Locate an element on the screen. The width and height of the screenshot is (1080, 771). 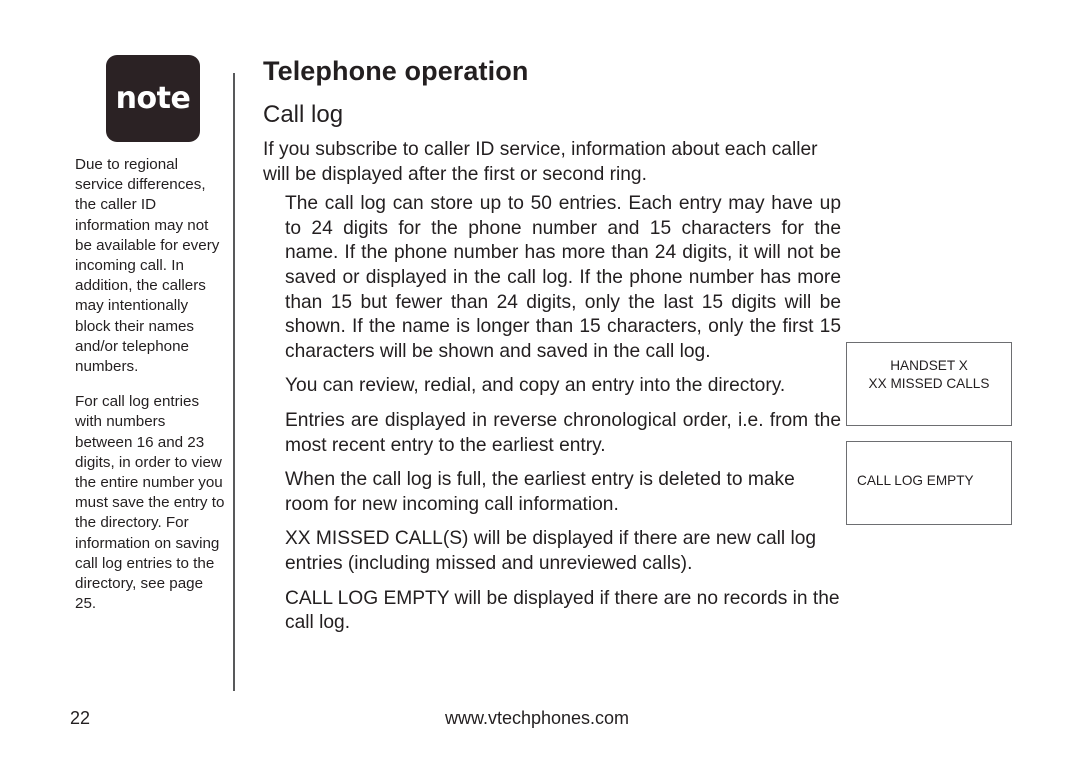
lcd-missed-calls-line-2: XX MISSED CALLS is located at coordinates (929, 383).